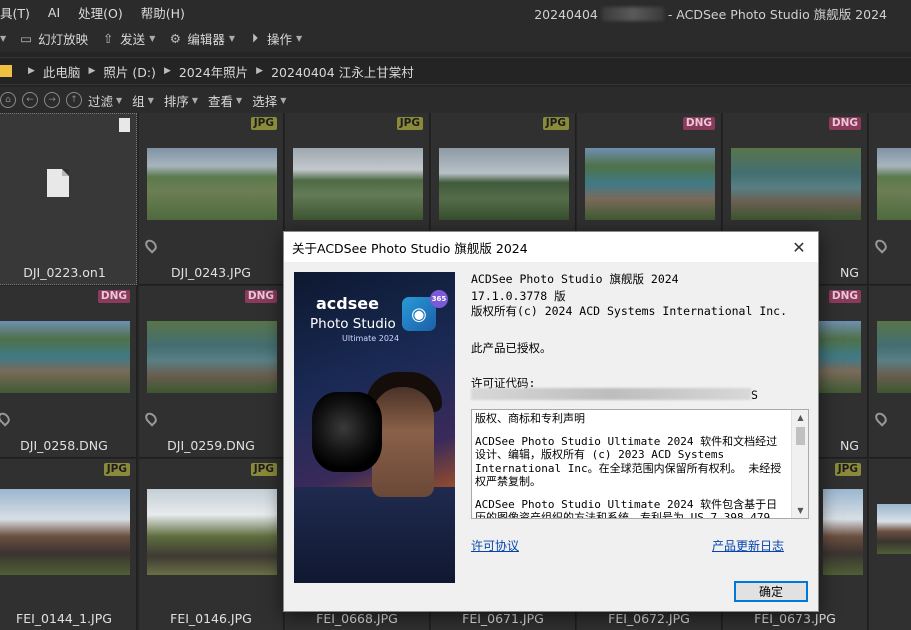  What do you see at coordinates (58, 183) in the screenshot?
I see `document-icon` at bounding box center [58, 183].